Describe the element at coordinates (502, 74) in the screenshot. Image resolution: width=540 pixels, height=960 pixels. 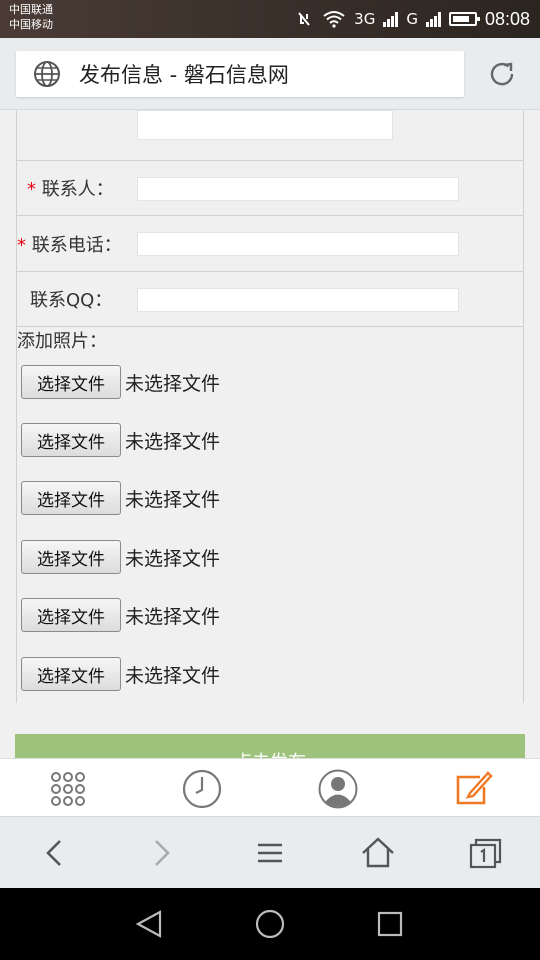
I see `reload-icon` at that location.